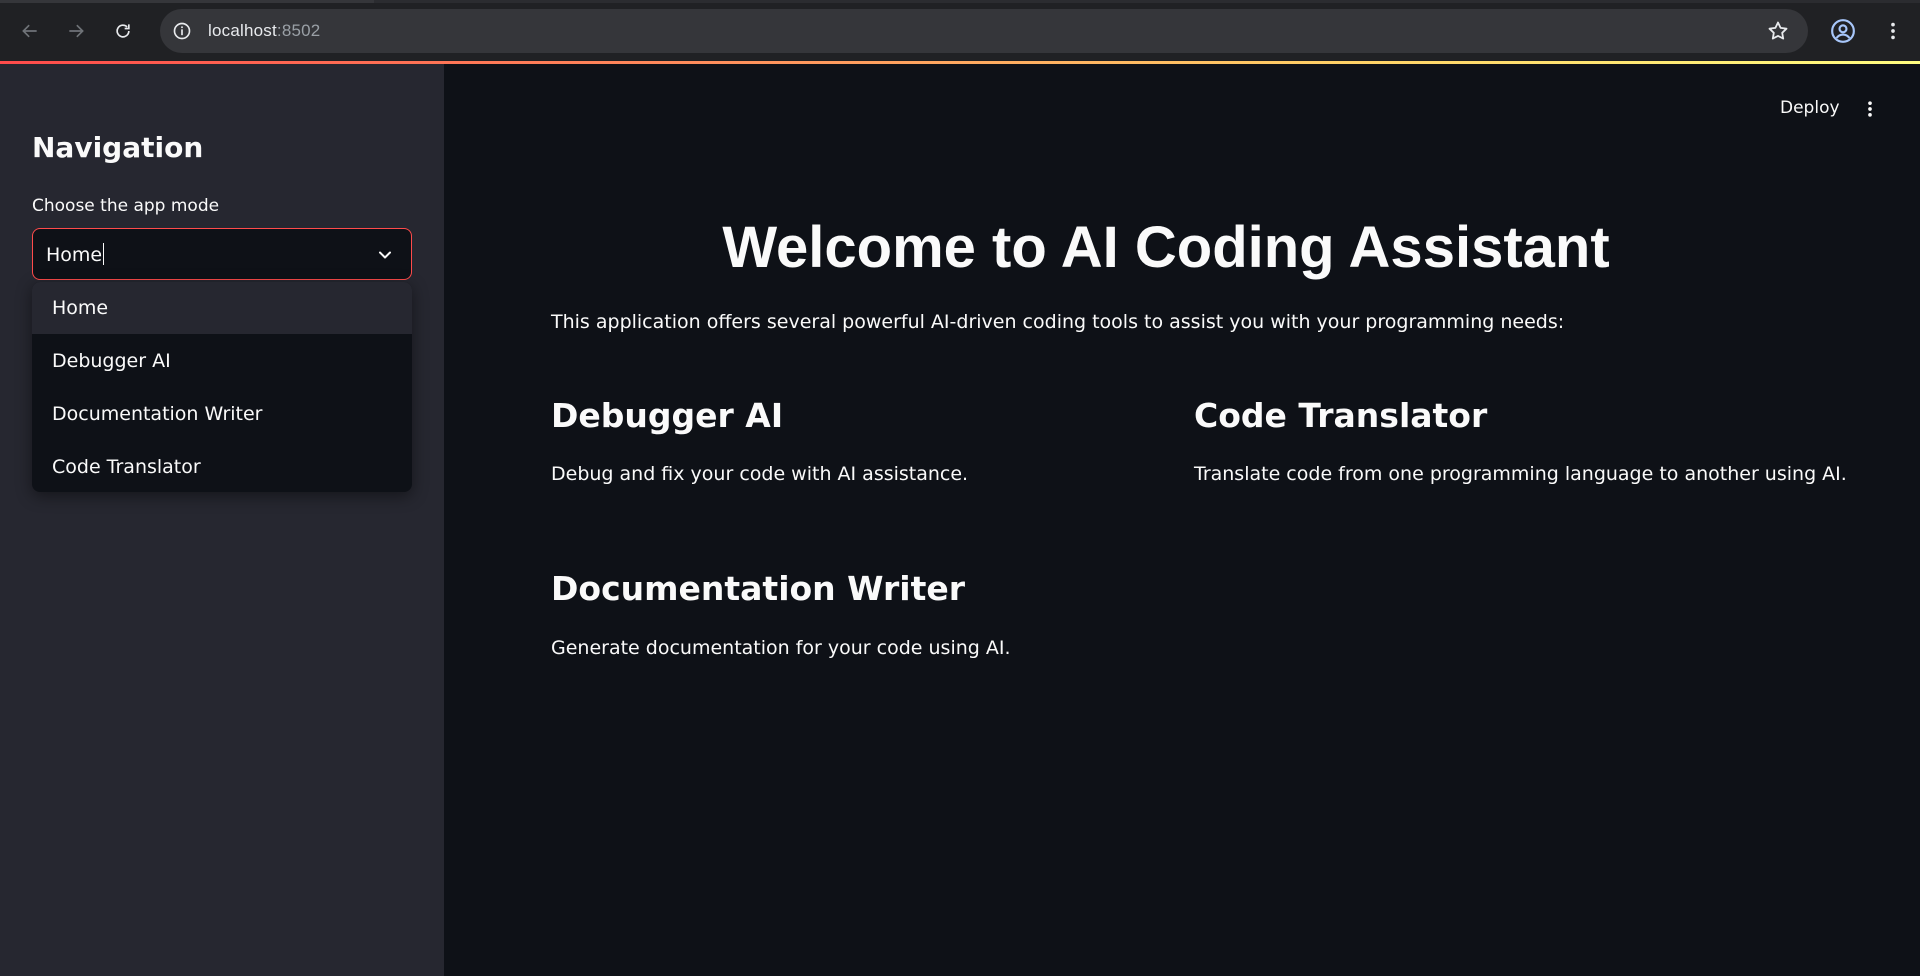 This screenshot has height=976, width=1920. What do you see at coordinates (187, 1) in the screenshot?
I see `active-tab` at bounding box center [187, 1].